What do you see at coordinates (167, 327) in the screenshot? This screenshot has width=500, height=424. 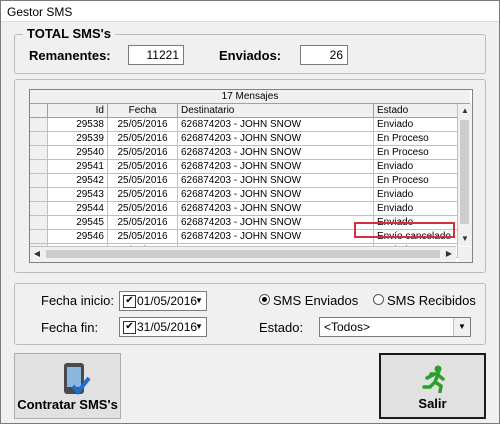 I see `fecha-fin-value: 31/05/2016` at bounding box center [167, 327].